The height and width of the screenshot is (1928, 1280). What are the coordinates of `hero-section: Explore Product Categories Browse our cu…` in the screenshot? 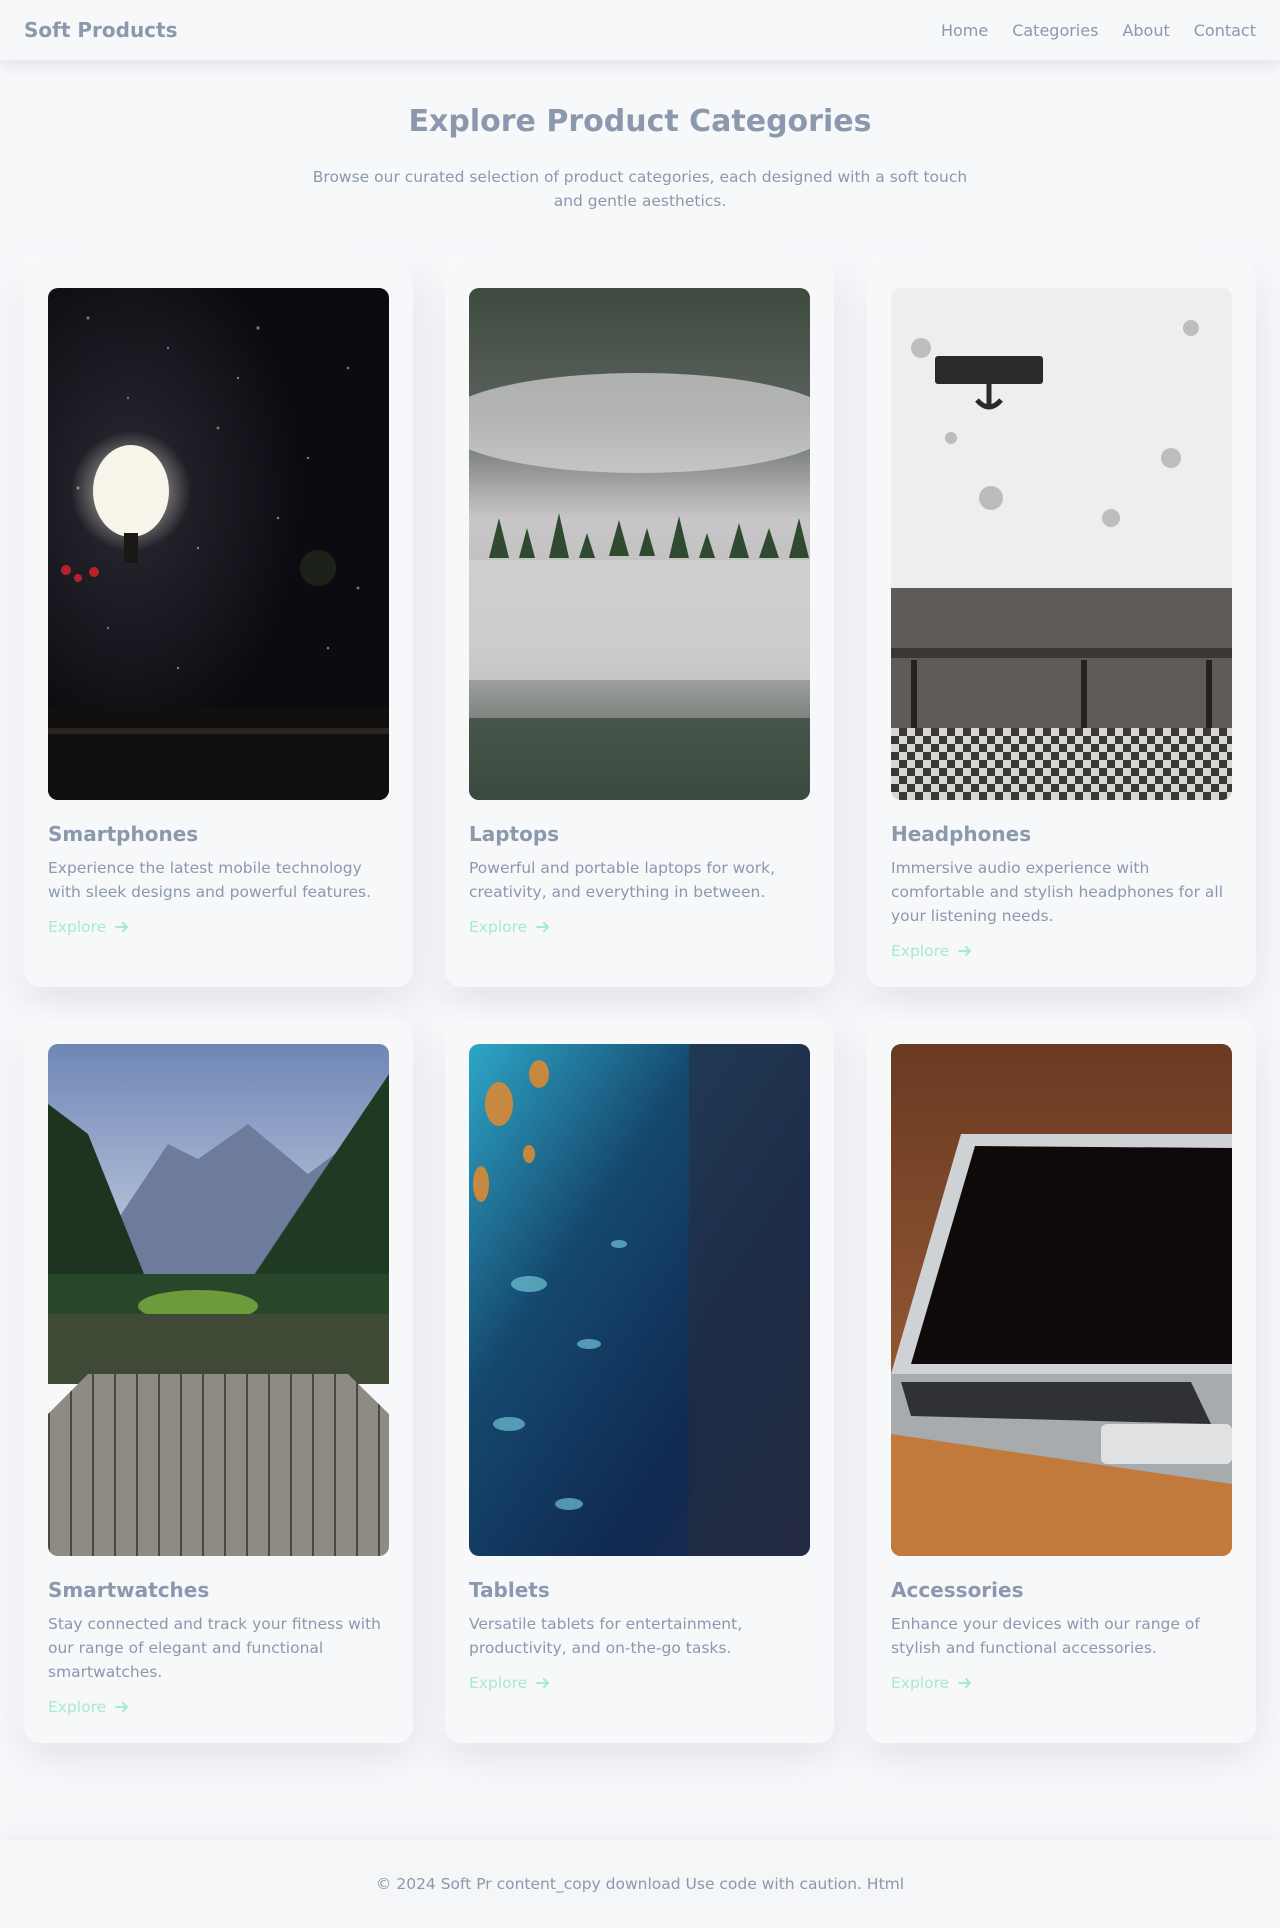 It's located at (640, 158).